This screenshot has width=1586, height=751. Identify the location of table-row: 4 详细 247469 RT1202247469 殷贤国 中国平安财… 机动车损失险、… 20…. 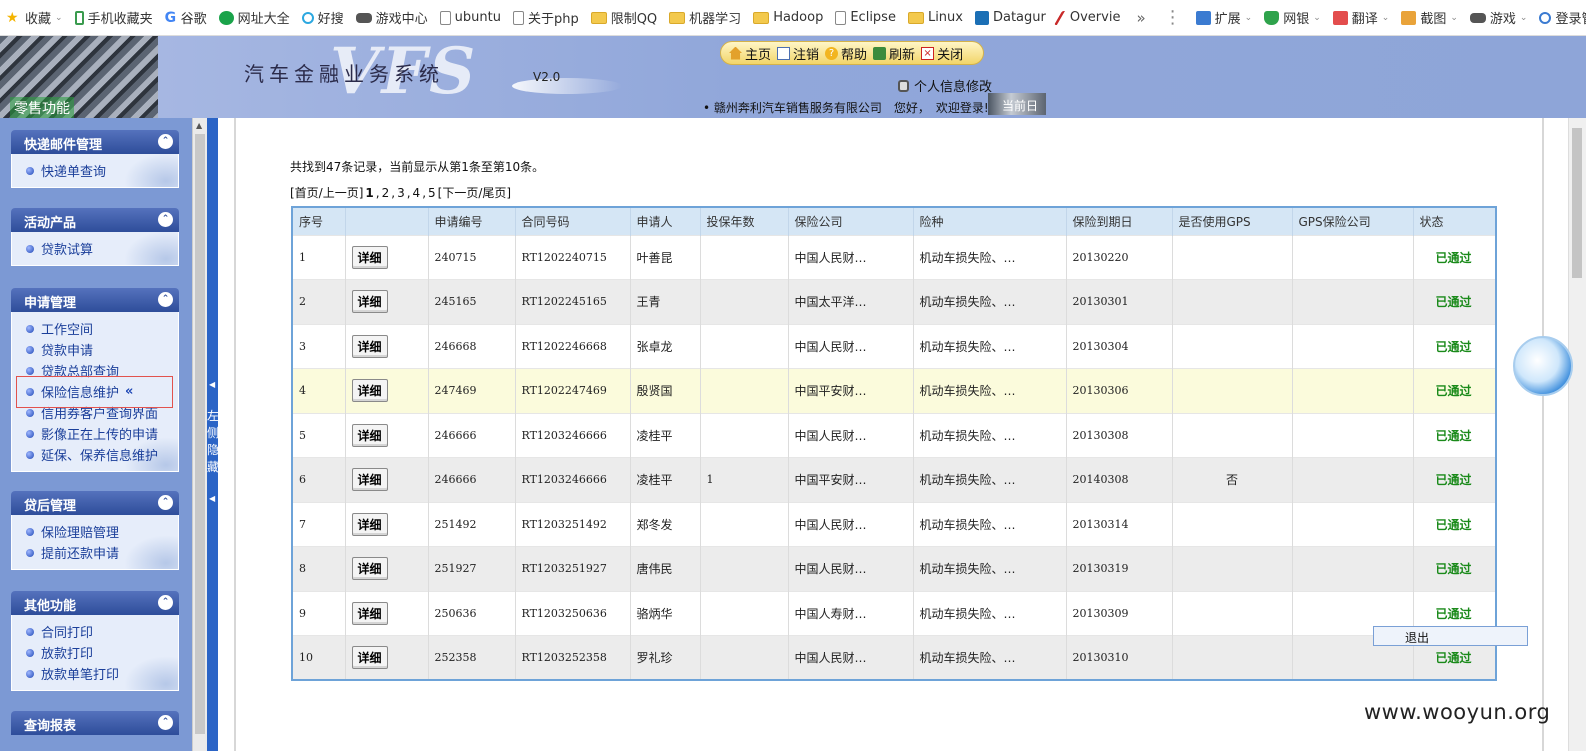
(894, 390).